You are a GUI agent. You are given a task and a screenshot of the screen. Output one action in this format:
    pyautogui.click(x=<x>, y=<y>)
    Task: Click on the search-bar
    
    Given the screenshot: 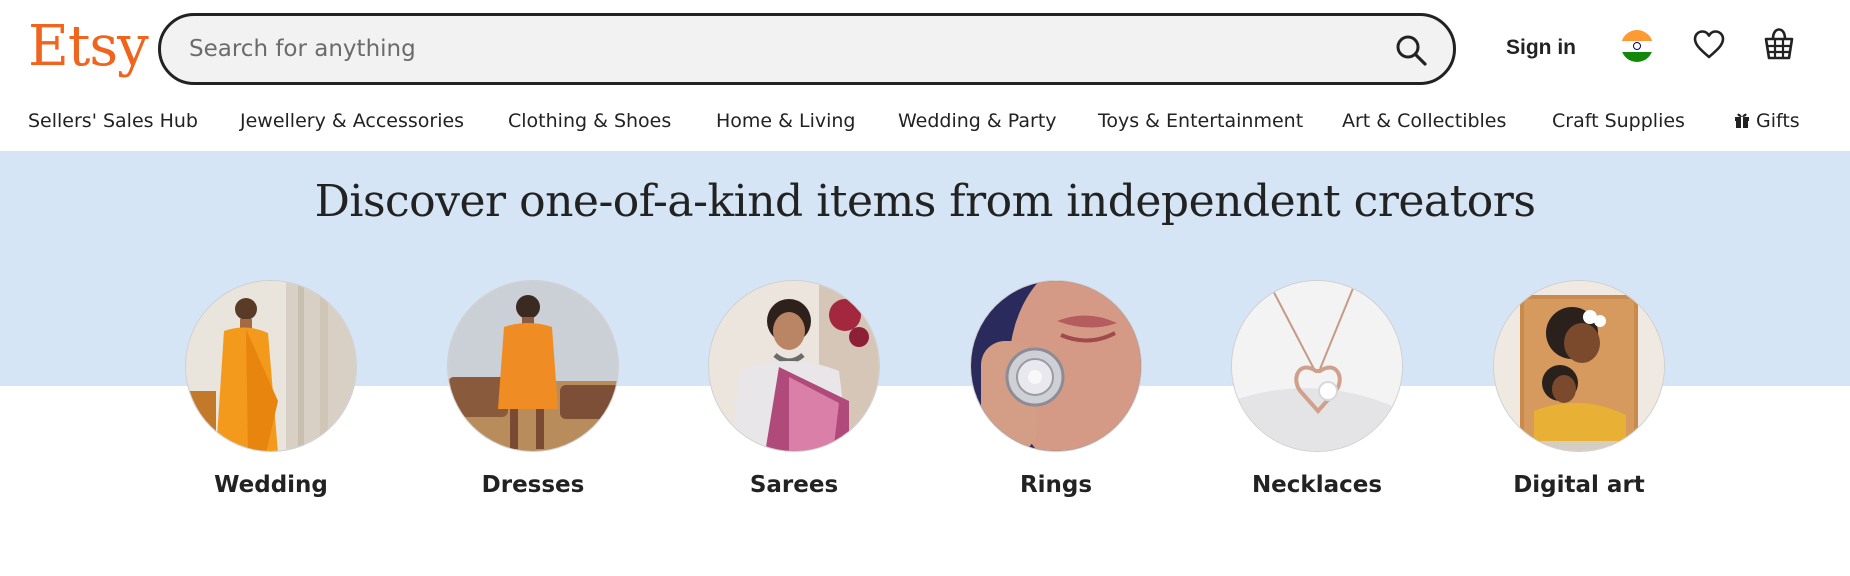 What is the action you would take?
    pyautogui.click(x=807, y=49)
    